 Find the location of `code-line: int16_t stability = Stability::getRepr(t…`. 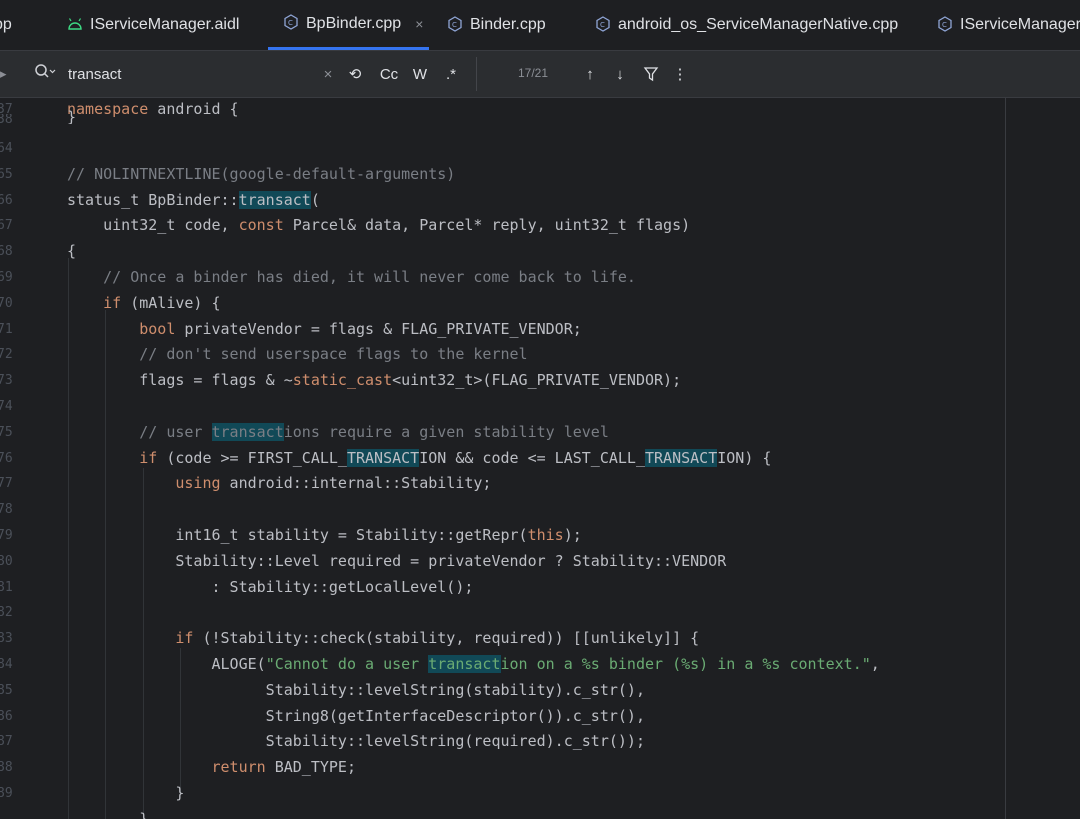

code-line: int16_t stability = Stability::getRepr(t… is located at coordinates (324, 535).